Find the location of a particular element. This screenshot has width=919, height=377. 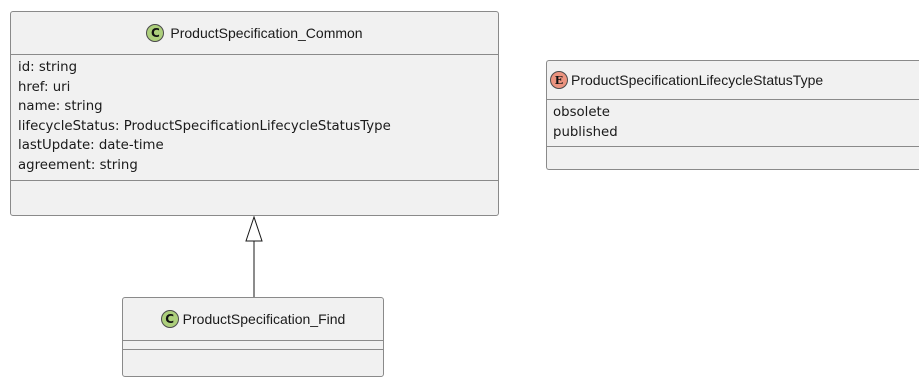

enum-values: obsolete published is located at coordinates (733, 124).